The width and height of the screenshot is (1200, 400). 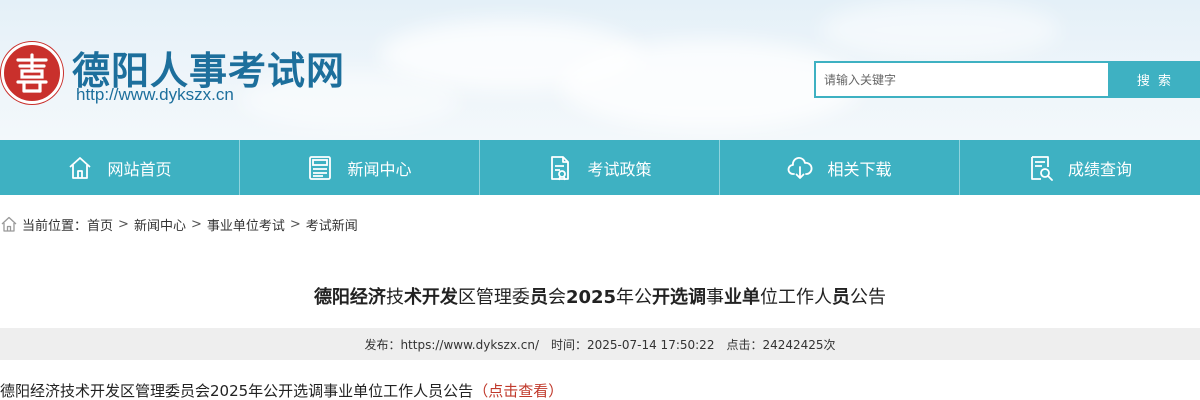 What do you see at coordinates (591, 297) in the screenshot?
I see `article-title-part: 2025` at bounding box center [591, 297].